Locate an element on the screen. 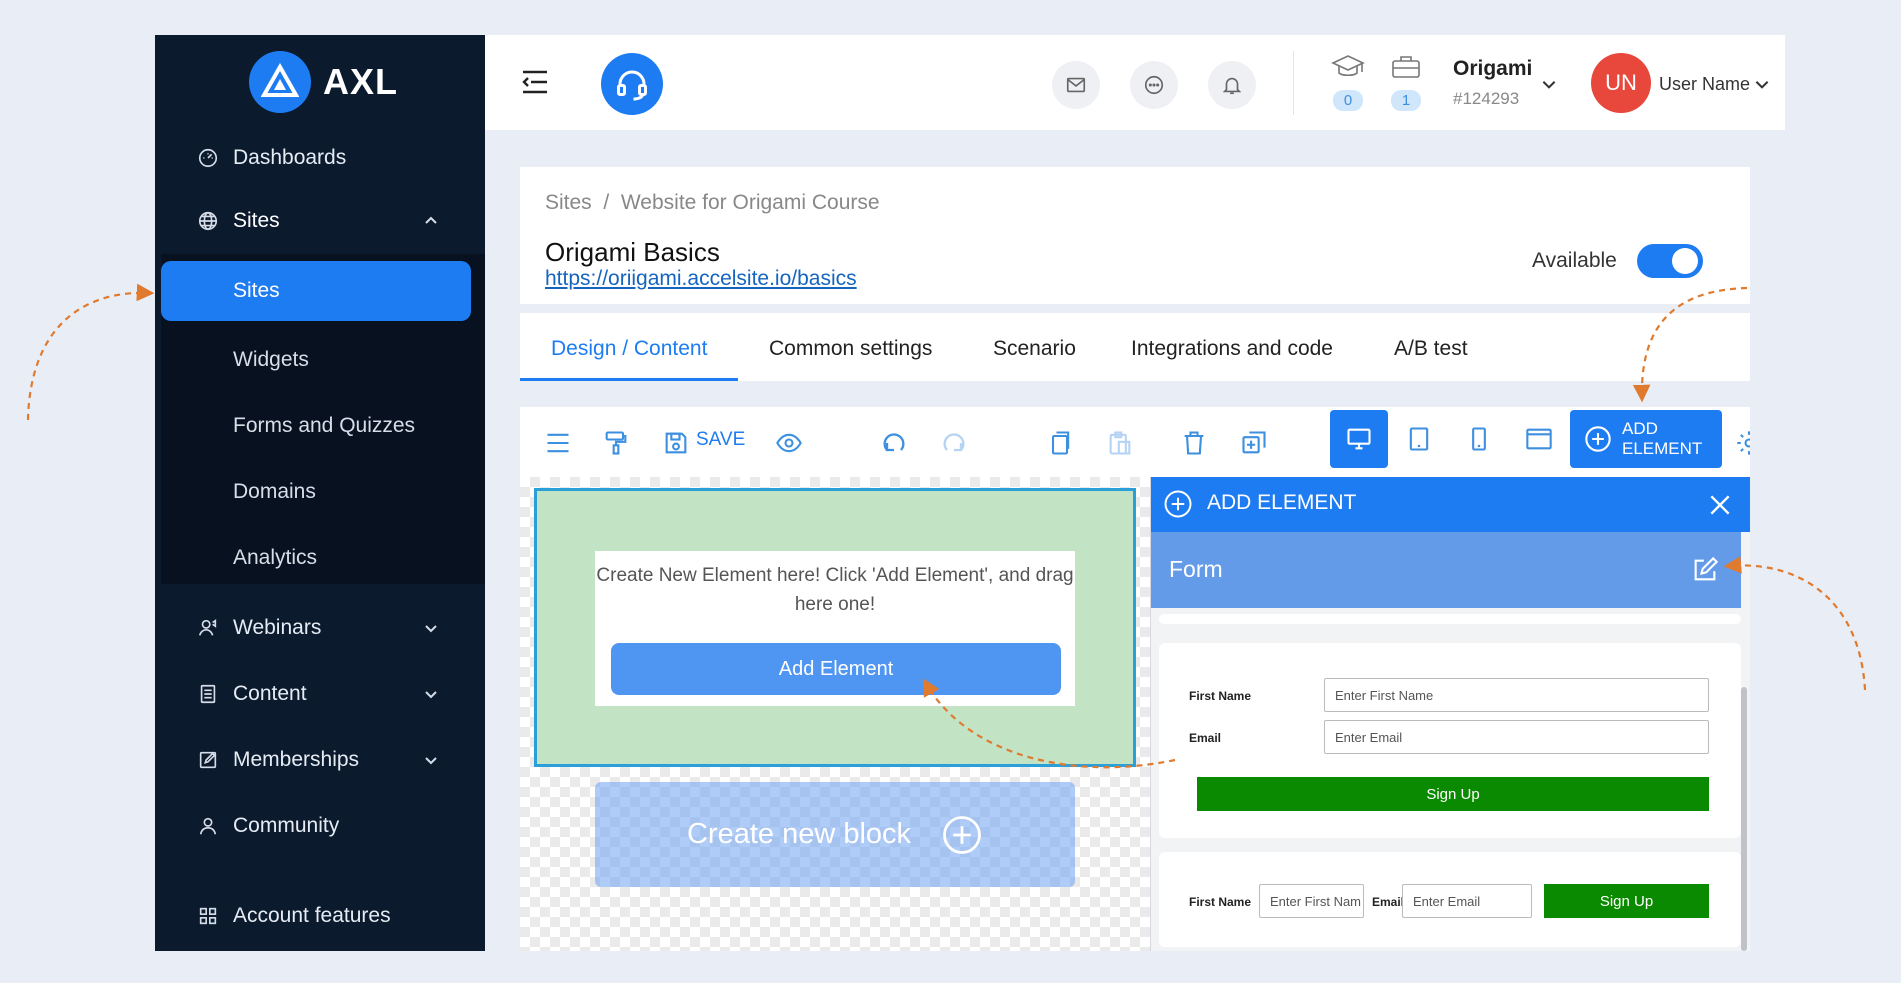  active-tab-indicator is located at coordinates (629, 379).